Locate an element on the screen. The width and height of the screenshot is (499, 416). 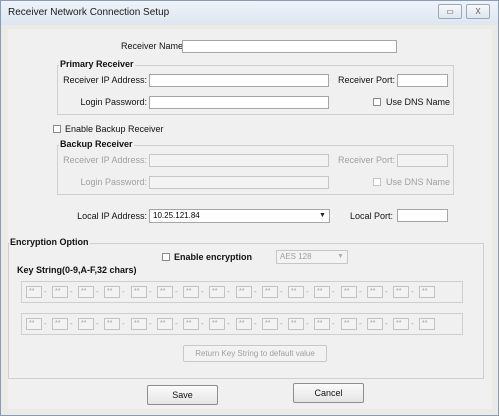
primary-password-input is located at coordinates (239, 102).